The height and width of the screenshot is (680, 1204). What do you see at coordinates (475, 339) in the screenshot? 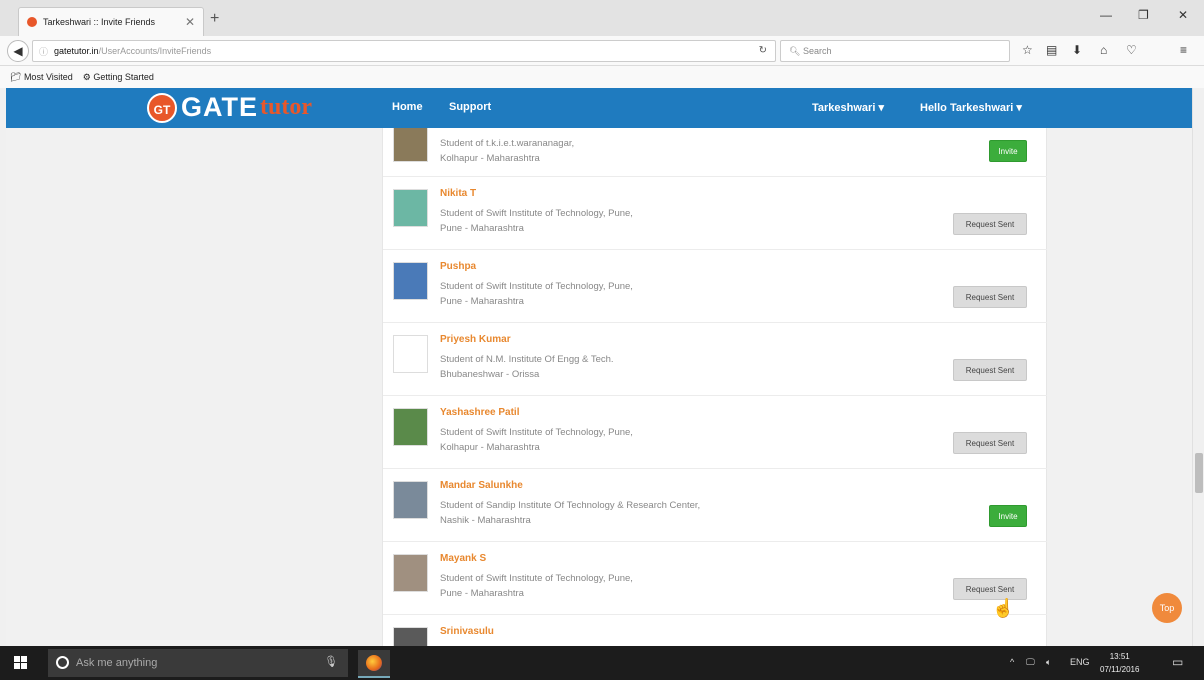
I see `person-name: Priyesh Kumar` at bounding box center [475, 339].